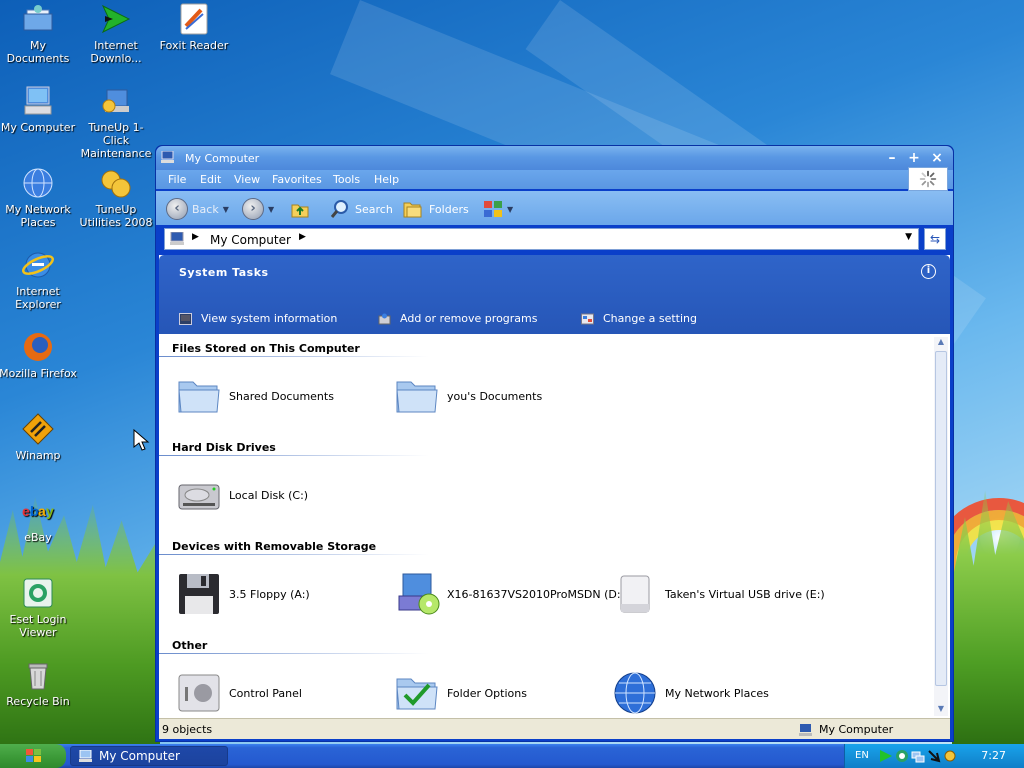 The image size is (1024, 768). What do you see at coordinates (39, 355) in the screenshot?
I see `desktop-icon-mozilla-firefox: Mozilla Firefox` at bounding box center [39, 355].